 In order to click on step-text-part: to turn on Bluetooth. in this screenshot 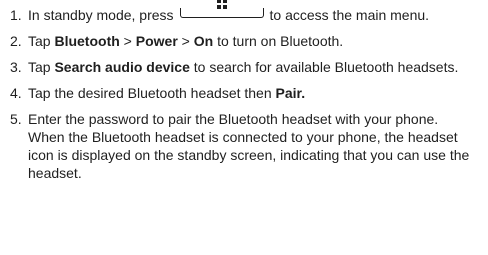, I will do `click(278, 41)`.